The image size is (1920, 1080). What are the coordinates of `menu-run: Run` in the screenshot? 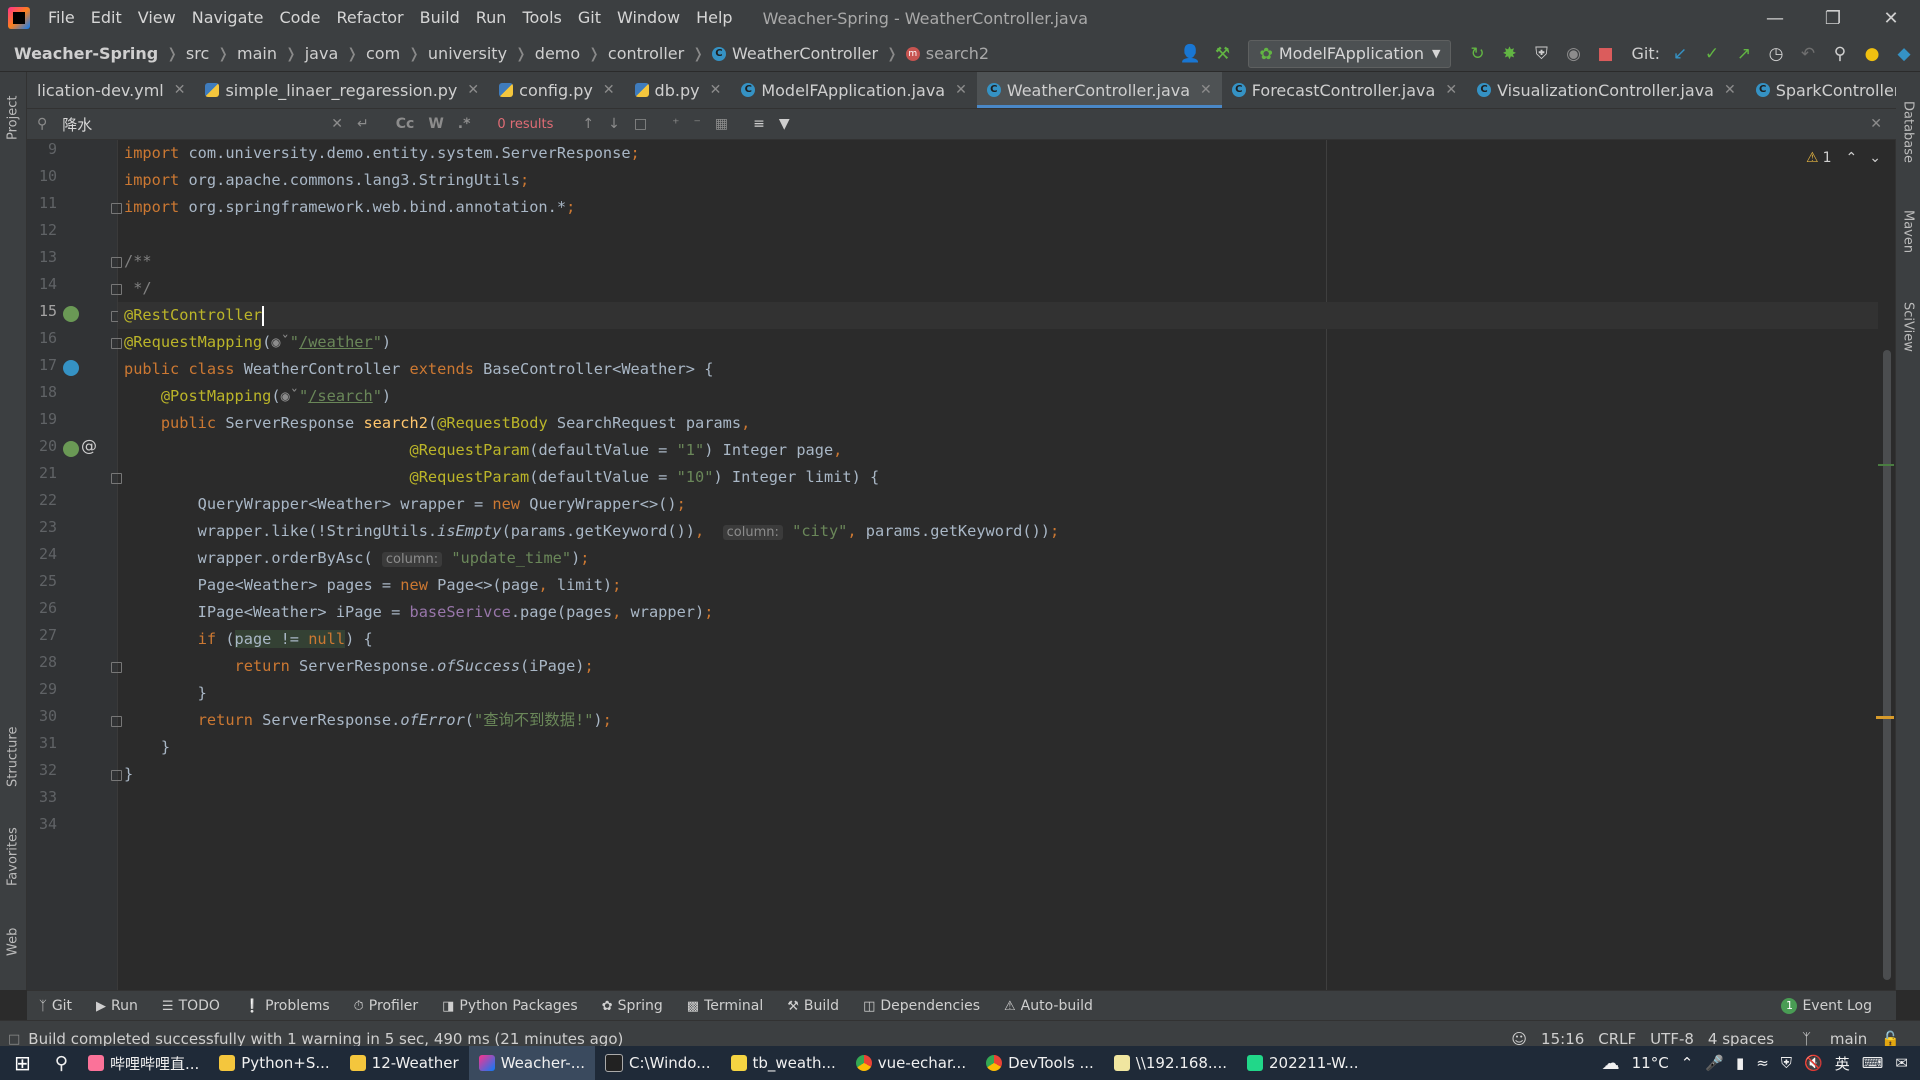 It's located at (491, 18).